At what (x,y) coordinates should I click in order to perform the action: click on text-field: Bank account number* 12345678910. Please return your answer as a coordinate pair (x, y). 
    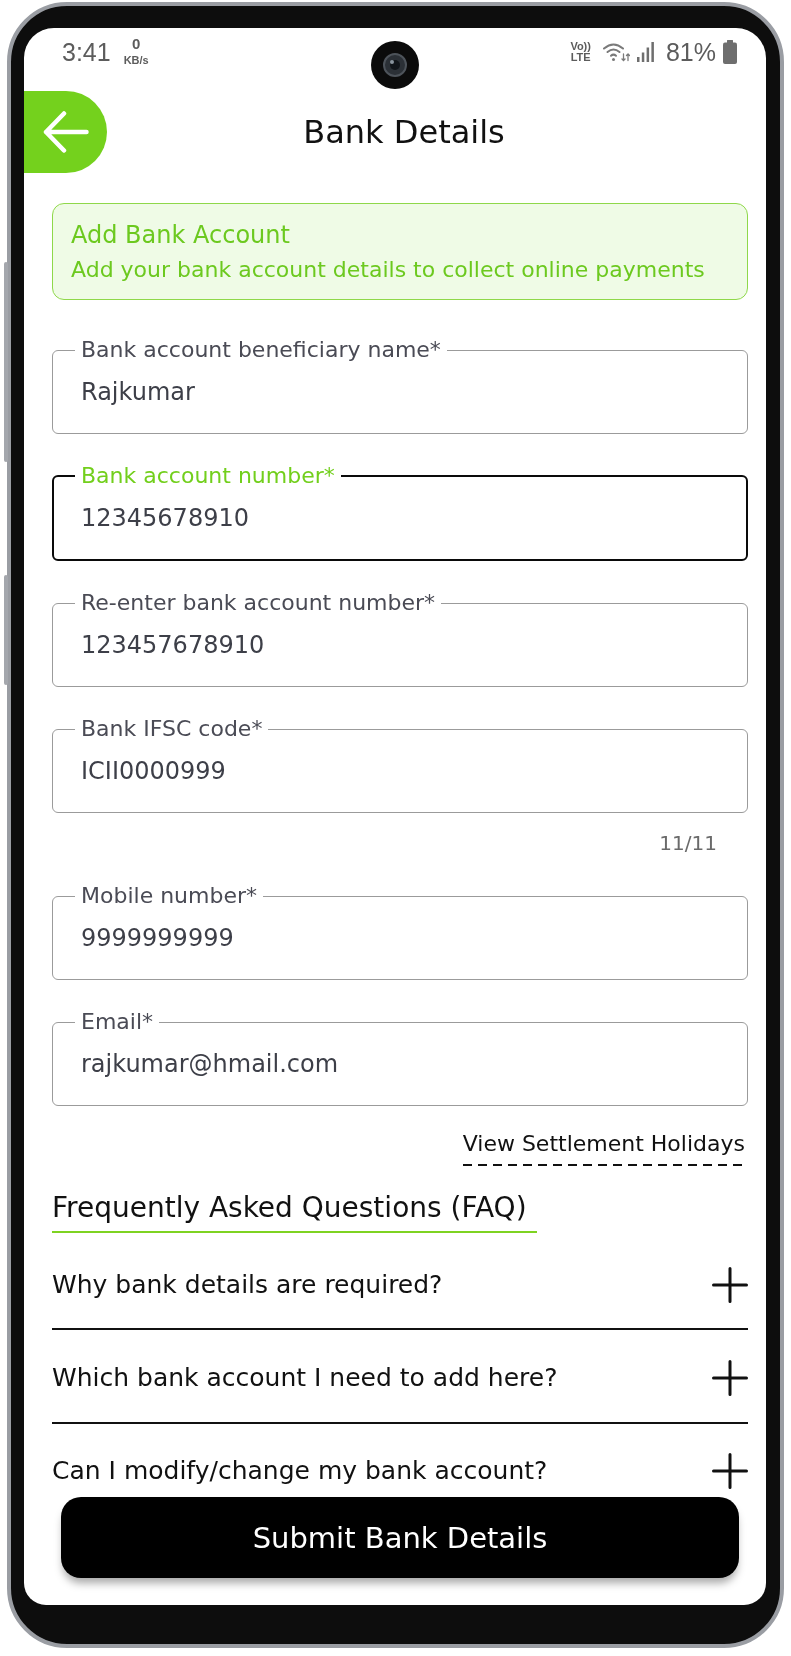
    Looking at the image, I should click on (400, 512).